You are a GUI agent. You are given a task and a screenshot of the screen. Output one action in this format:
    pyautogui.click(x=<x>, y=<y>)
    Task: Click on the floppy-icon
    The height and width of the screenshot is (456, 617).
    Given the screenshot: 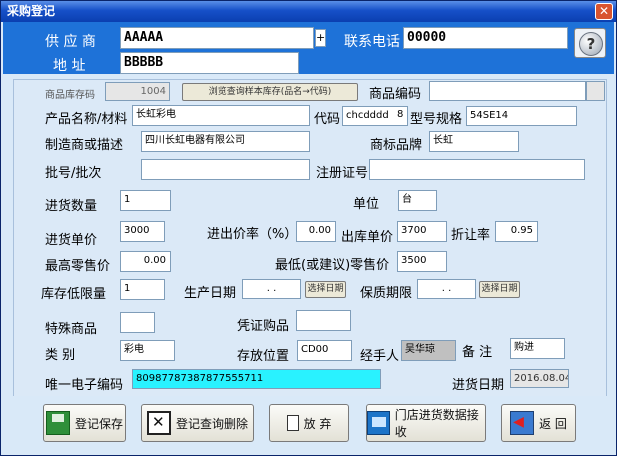 What is the action you would take?
    pyautogui.click(x=57, y=423)
    